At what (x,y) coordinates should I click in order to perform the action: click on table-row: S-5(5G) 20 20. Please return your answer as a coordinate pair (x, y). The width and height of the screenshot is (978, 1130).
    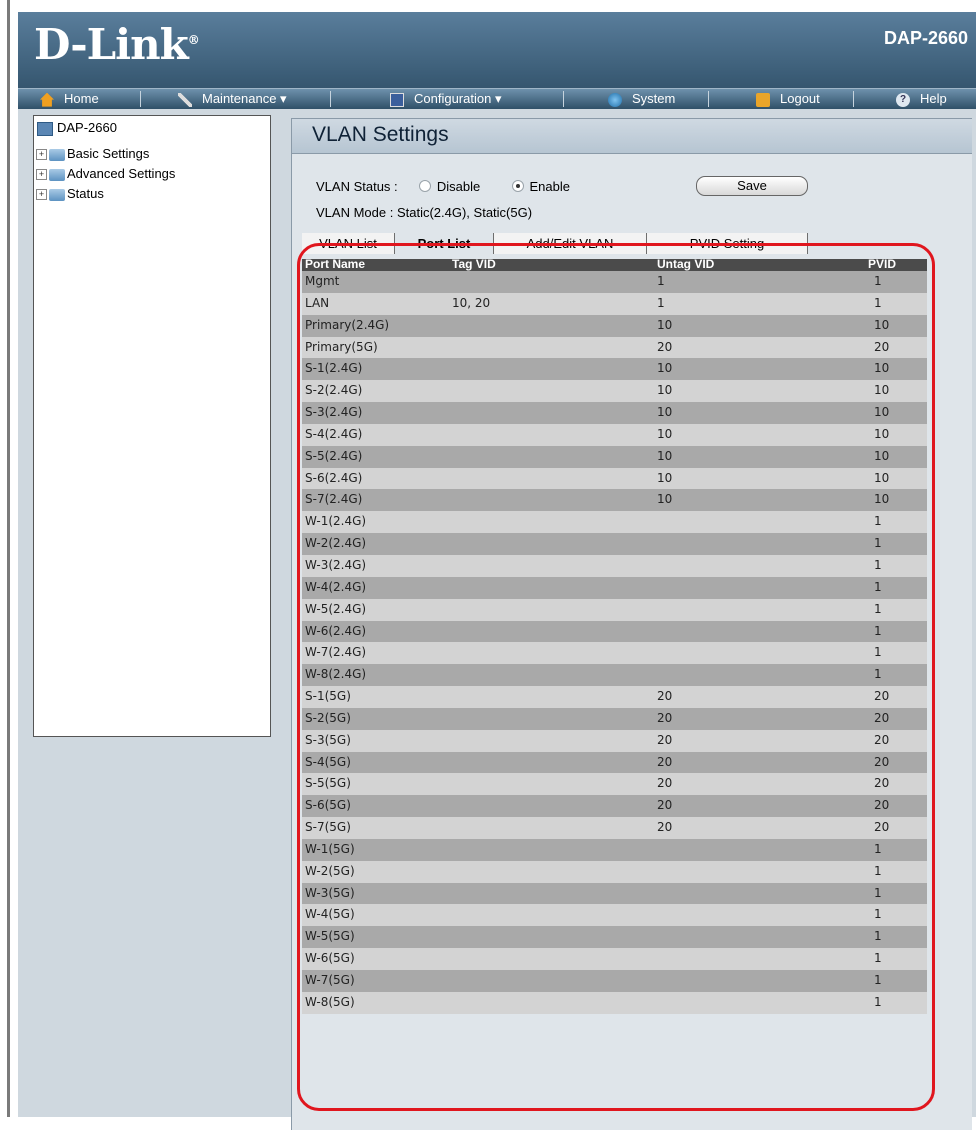
    Looking at the image, I should click on (614, 784).